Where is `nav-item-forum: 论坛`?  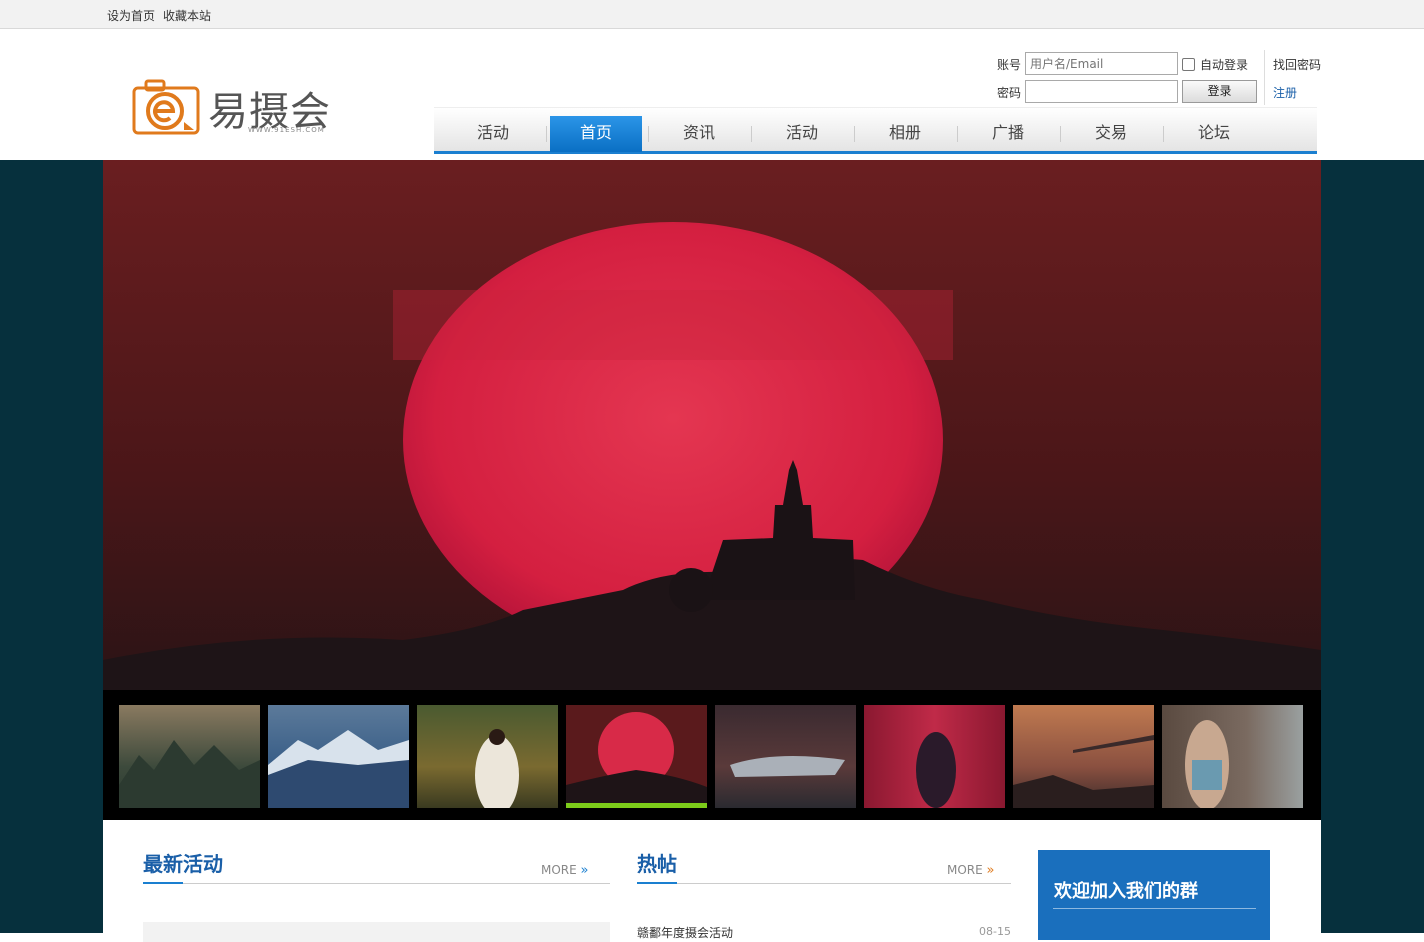 nav-item-forum: 论坛 is located at coordinates (1214, 134).